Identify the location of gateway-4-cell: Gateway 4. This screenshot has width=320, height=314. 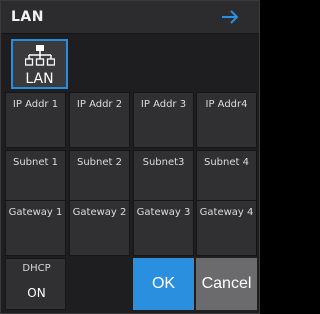
(226, 228).